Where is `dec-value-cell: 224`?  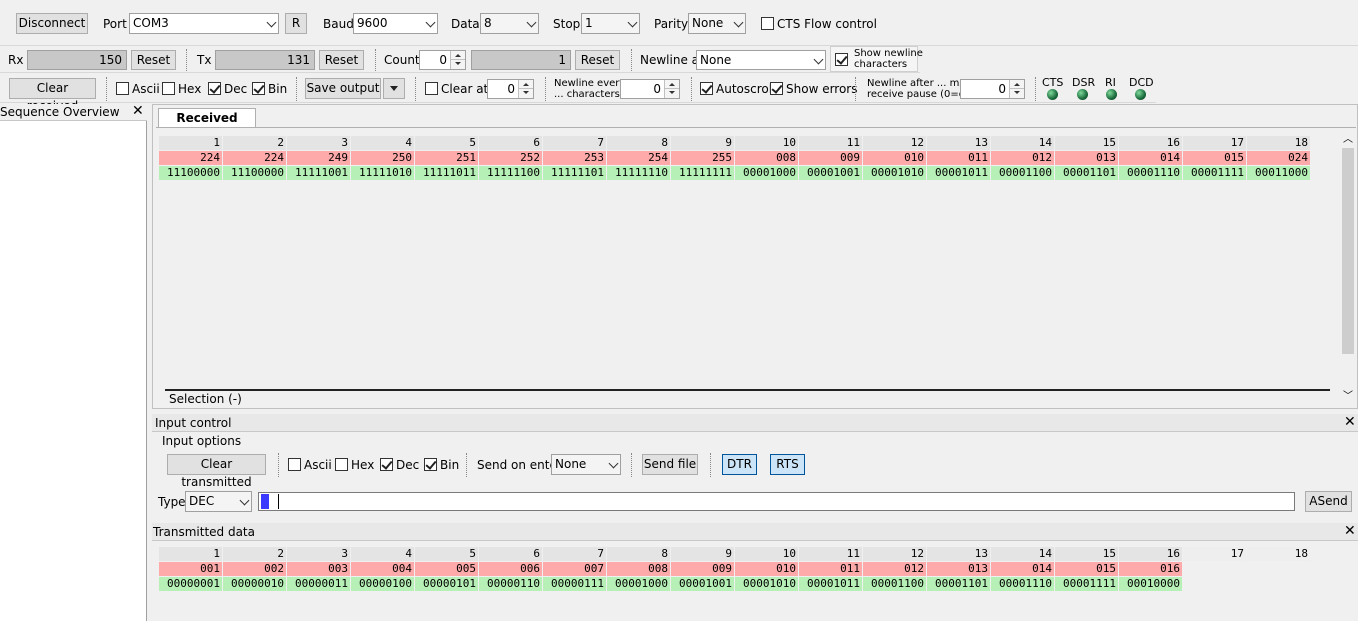 dec-value-cell: 224 is located at coordinates (254, 158).